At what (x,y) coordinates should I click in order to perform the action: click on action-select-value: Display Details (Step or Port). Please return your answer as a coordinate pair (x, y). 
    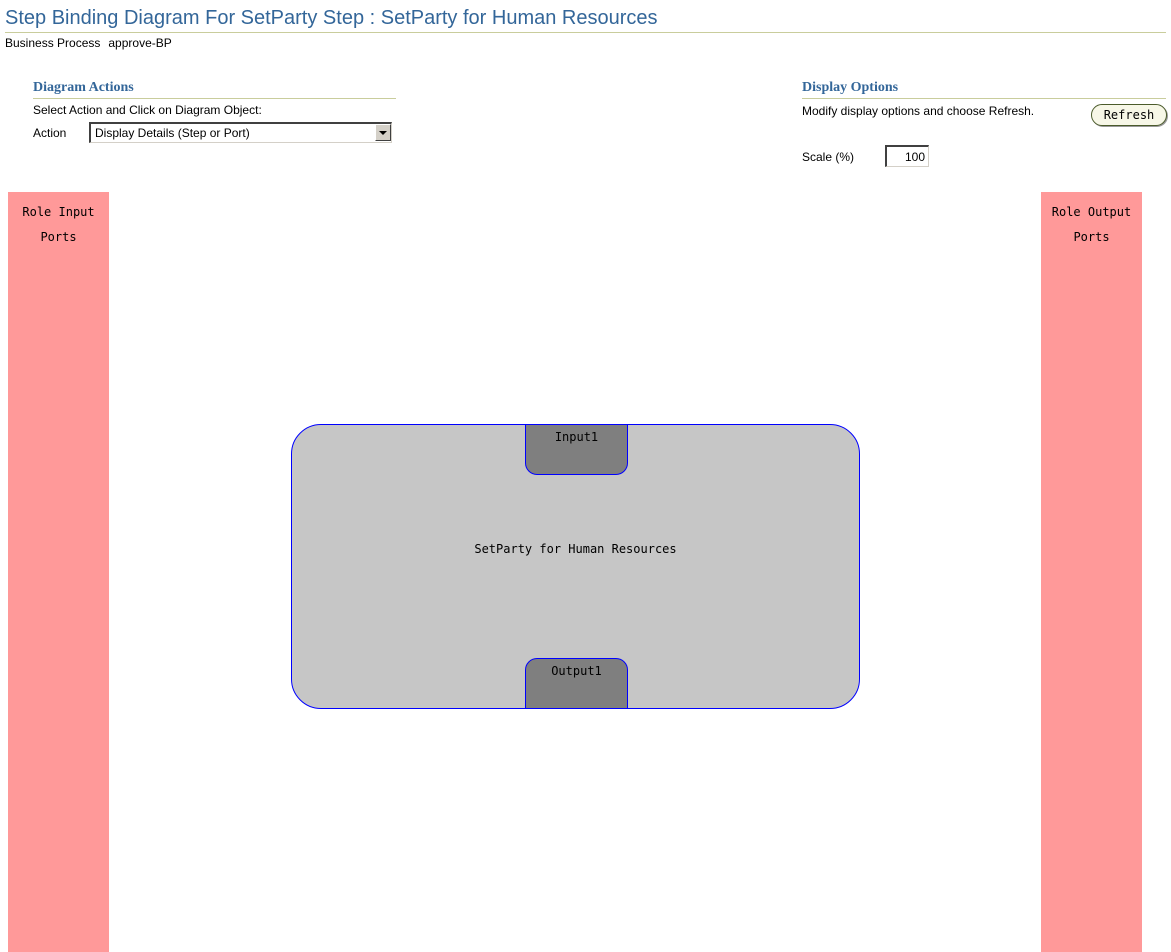
    Looking at the image, I should click on (172, 133).